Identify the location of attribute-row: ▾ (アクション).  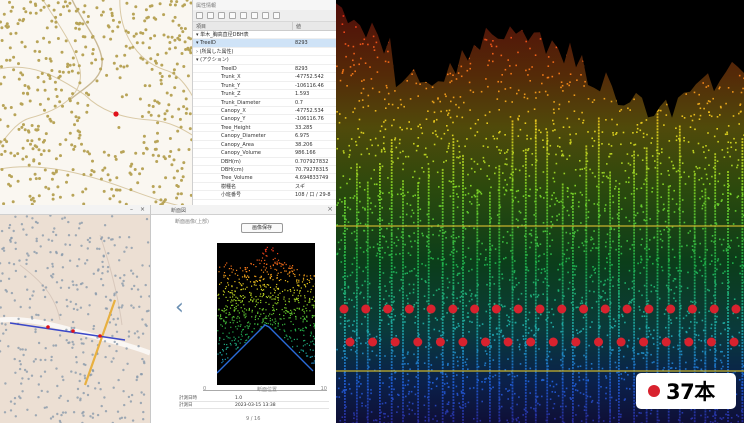
(264, 60).